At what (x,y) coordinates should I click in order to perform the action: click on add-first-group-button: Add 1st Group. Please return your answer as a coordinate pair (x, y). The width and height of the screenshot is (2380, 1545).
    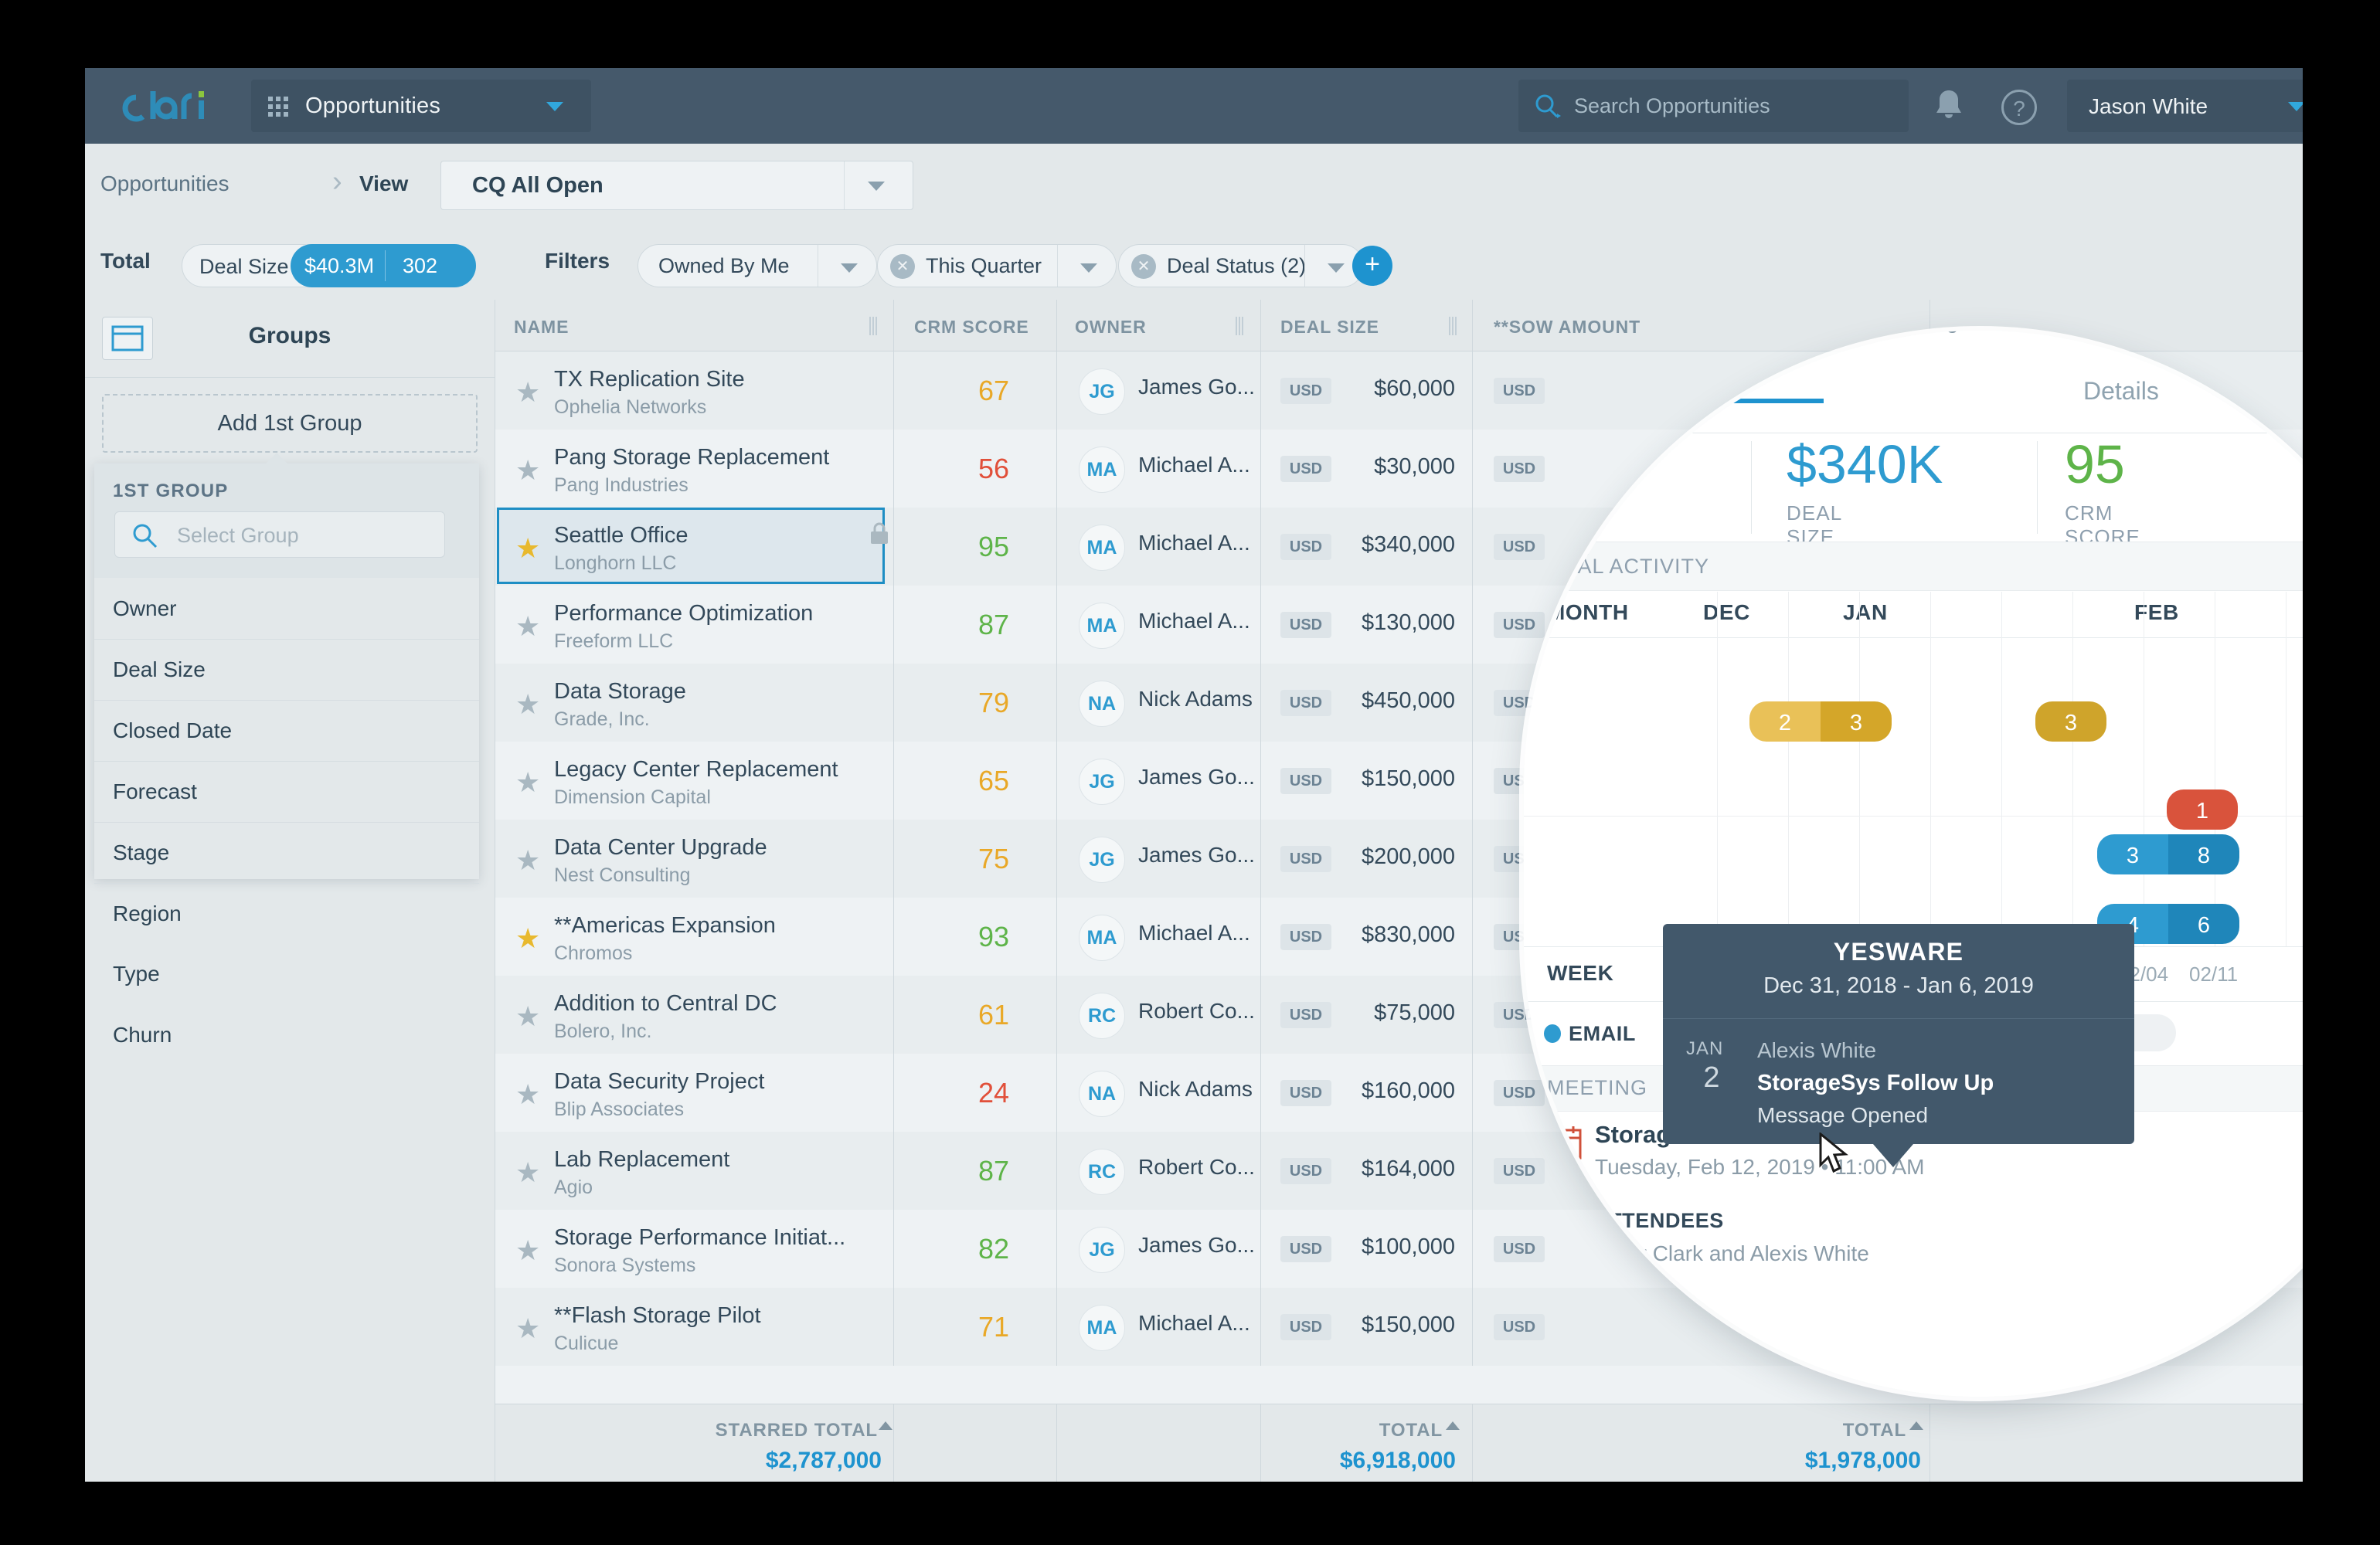
    Looking at the image, I should click on (290, 423).